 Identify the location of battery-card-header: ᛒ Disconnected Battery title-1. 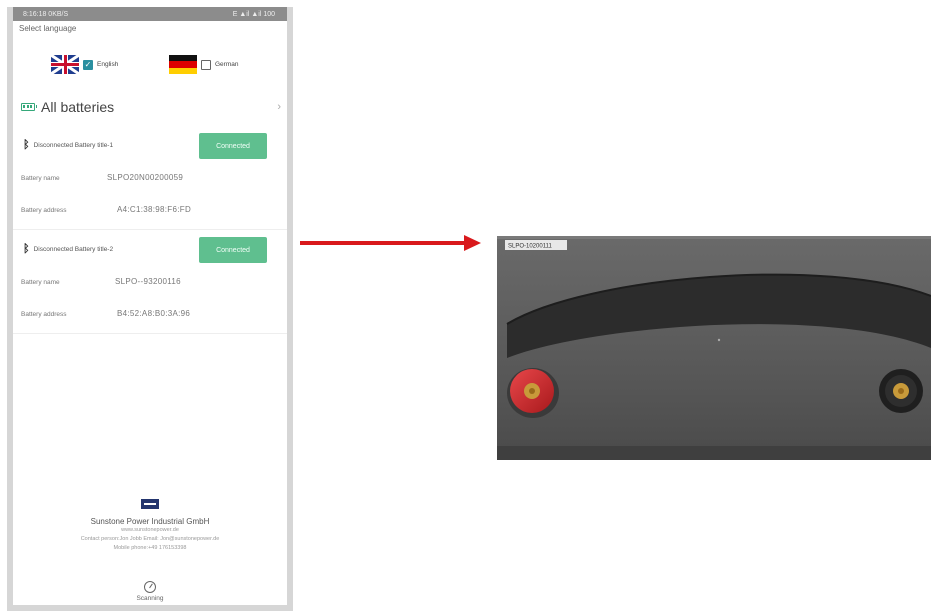
(68, 145).